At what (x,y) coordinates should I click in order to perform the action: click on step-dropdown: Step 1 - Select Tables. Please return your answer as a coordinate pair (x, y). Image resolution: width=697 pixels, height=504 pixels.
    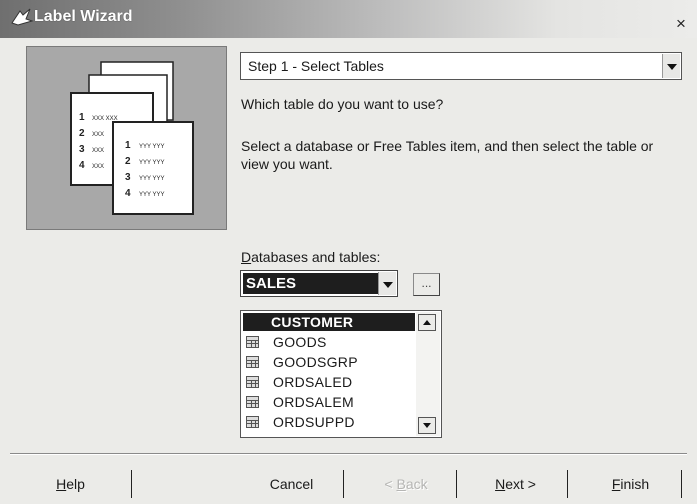
    Looking at the image, I should click on (461, 66).